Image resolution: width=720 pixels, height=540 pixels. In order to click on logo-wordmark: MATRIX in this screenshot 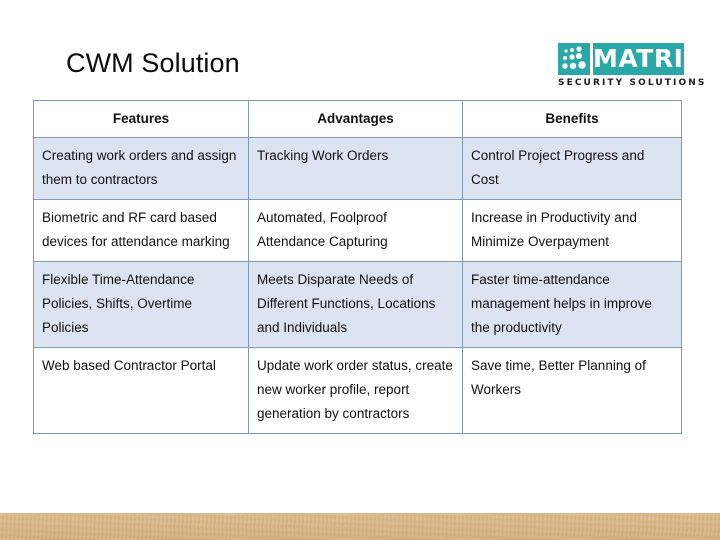, I will do `click(638, 59)`.